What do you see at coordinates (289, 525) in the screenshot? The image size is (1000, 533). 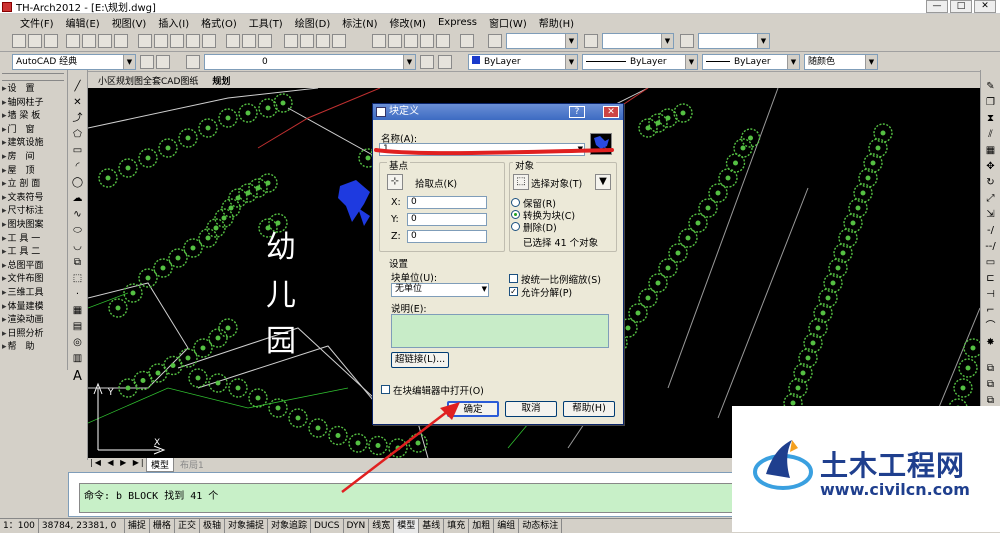 I see `status-toggle-otrack: 对象追踪` at bounding box center [289, 525].